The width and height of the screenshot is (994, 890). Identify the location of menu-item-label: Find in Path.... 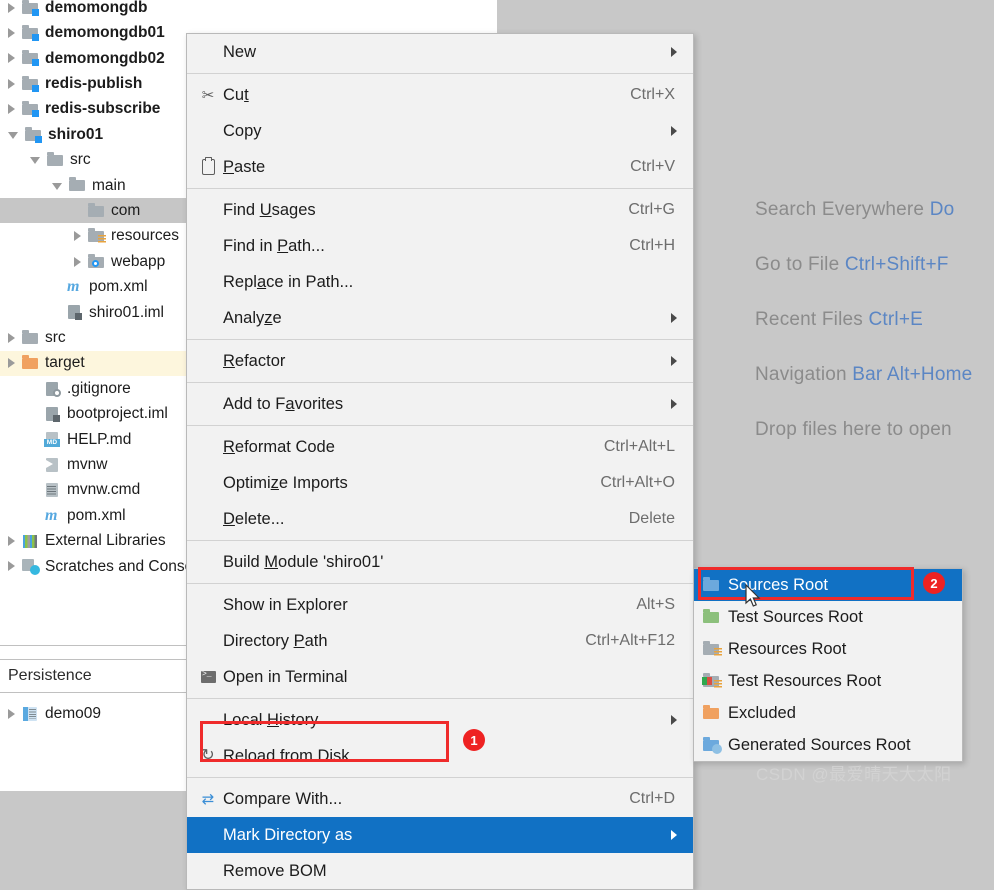
(274, 245).